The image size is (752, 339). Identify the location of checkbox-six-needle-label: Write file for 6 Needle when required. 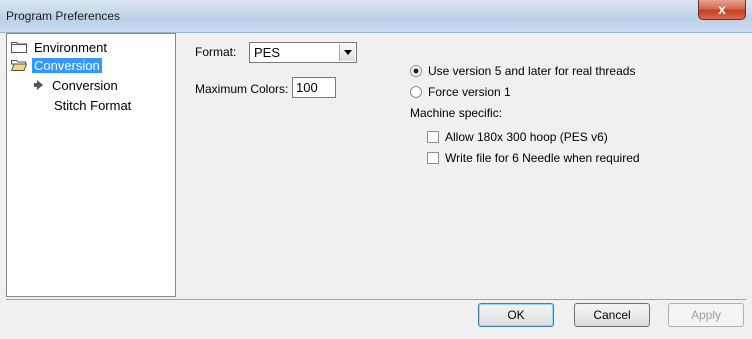
(542, 158).